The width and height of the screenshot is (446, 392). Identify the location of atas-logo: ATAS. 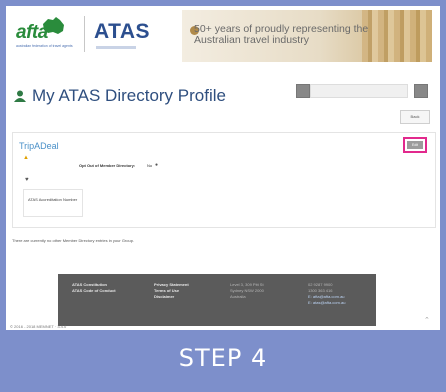
(122, 32).